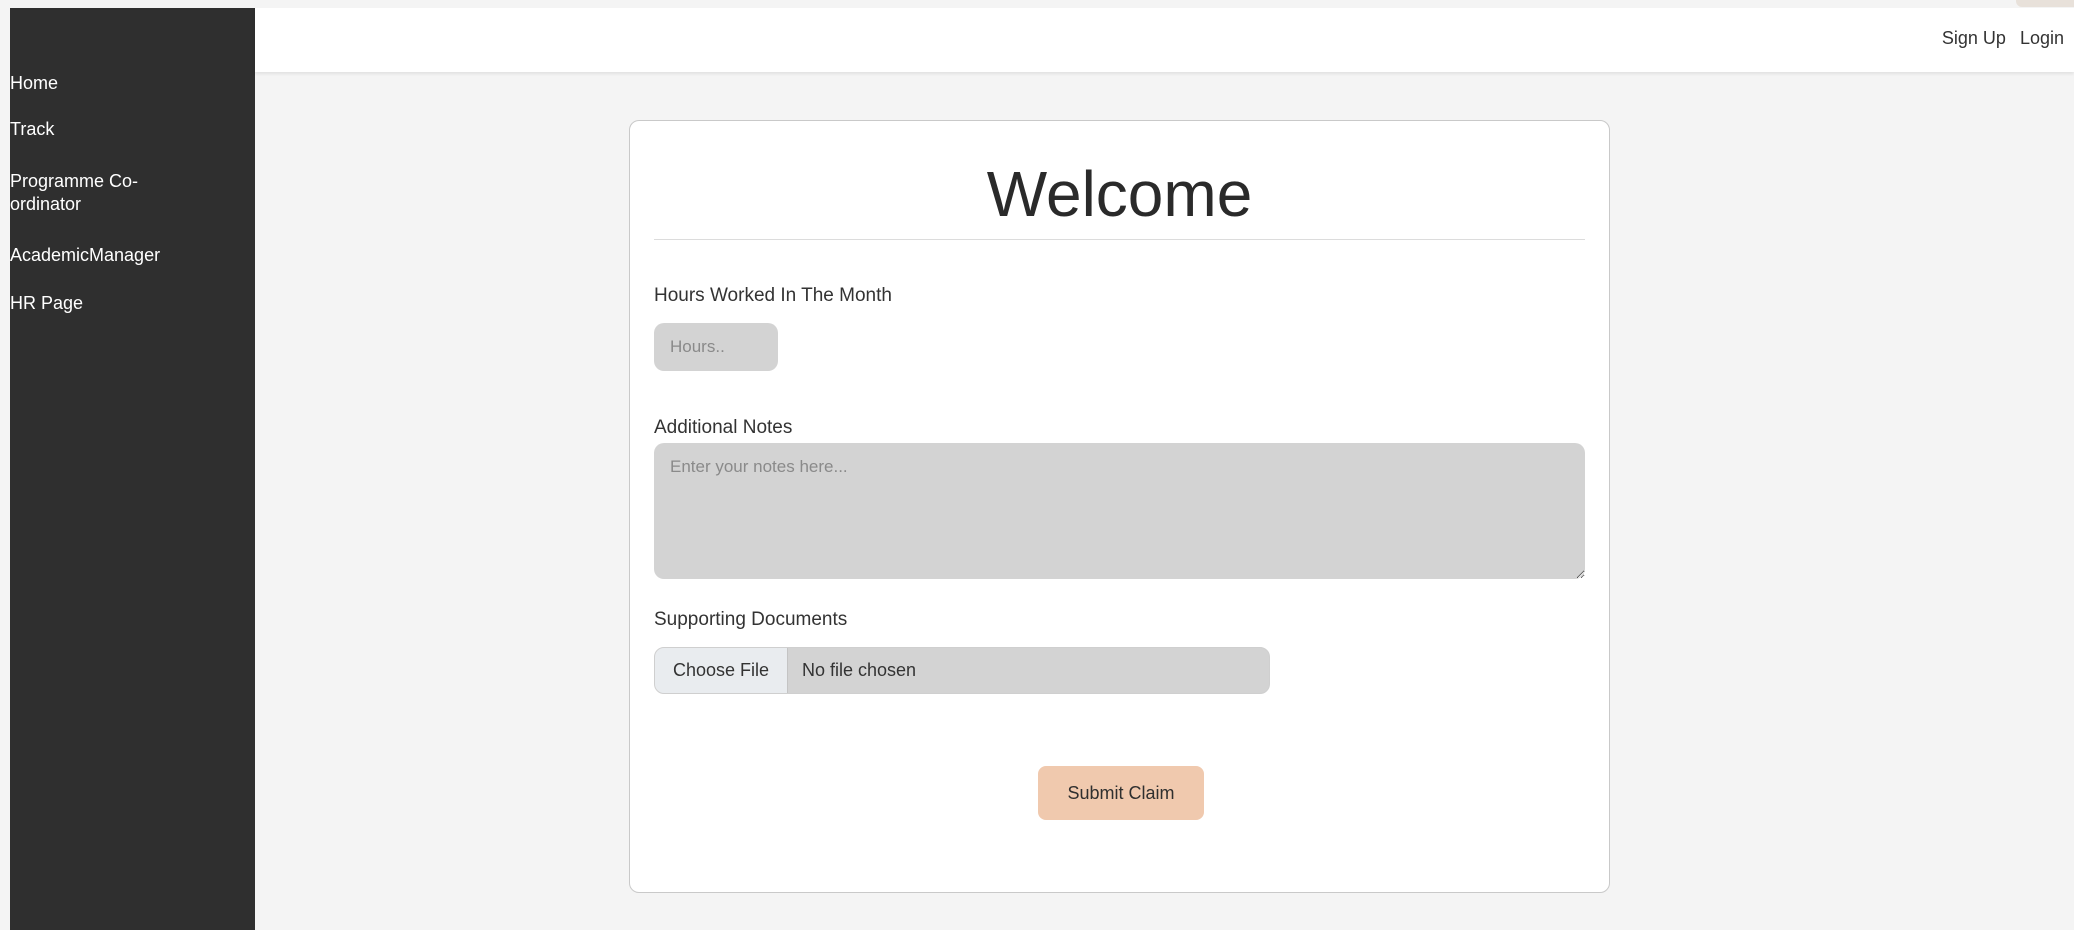 The height and width of the screenshot is (930, 2074). What do you see at coordinates (2045, 3) in the screenshot?
I see `corner-tab` at bounding box center [2045, 3].